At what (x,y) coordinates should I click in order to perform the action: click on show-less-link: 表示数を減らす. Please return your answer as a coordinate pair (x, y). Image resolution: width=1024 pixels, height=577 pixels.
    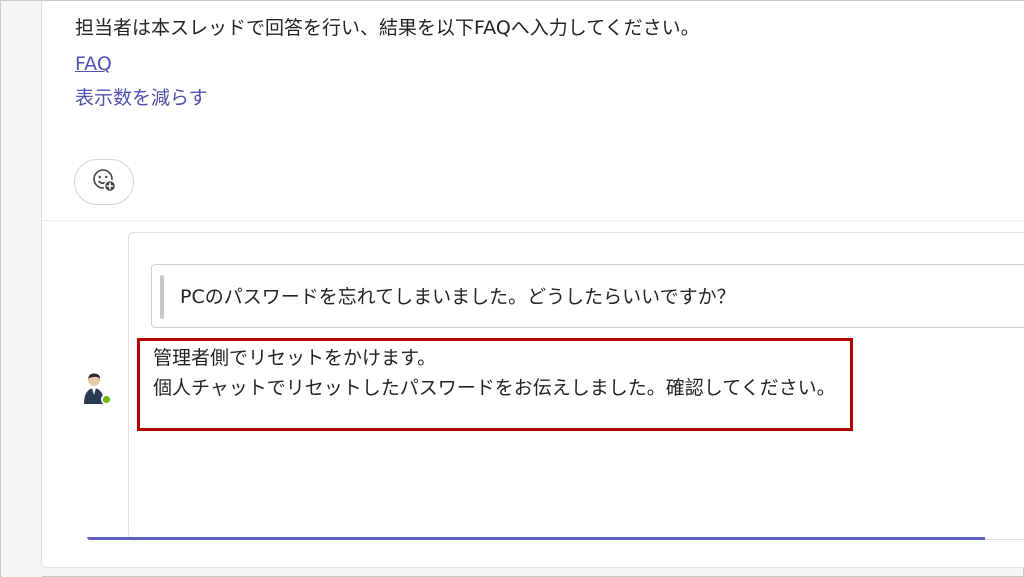
    Looking at the image, I should click on (141, 98).